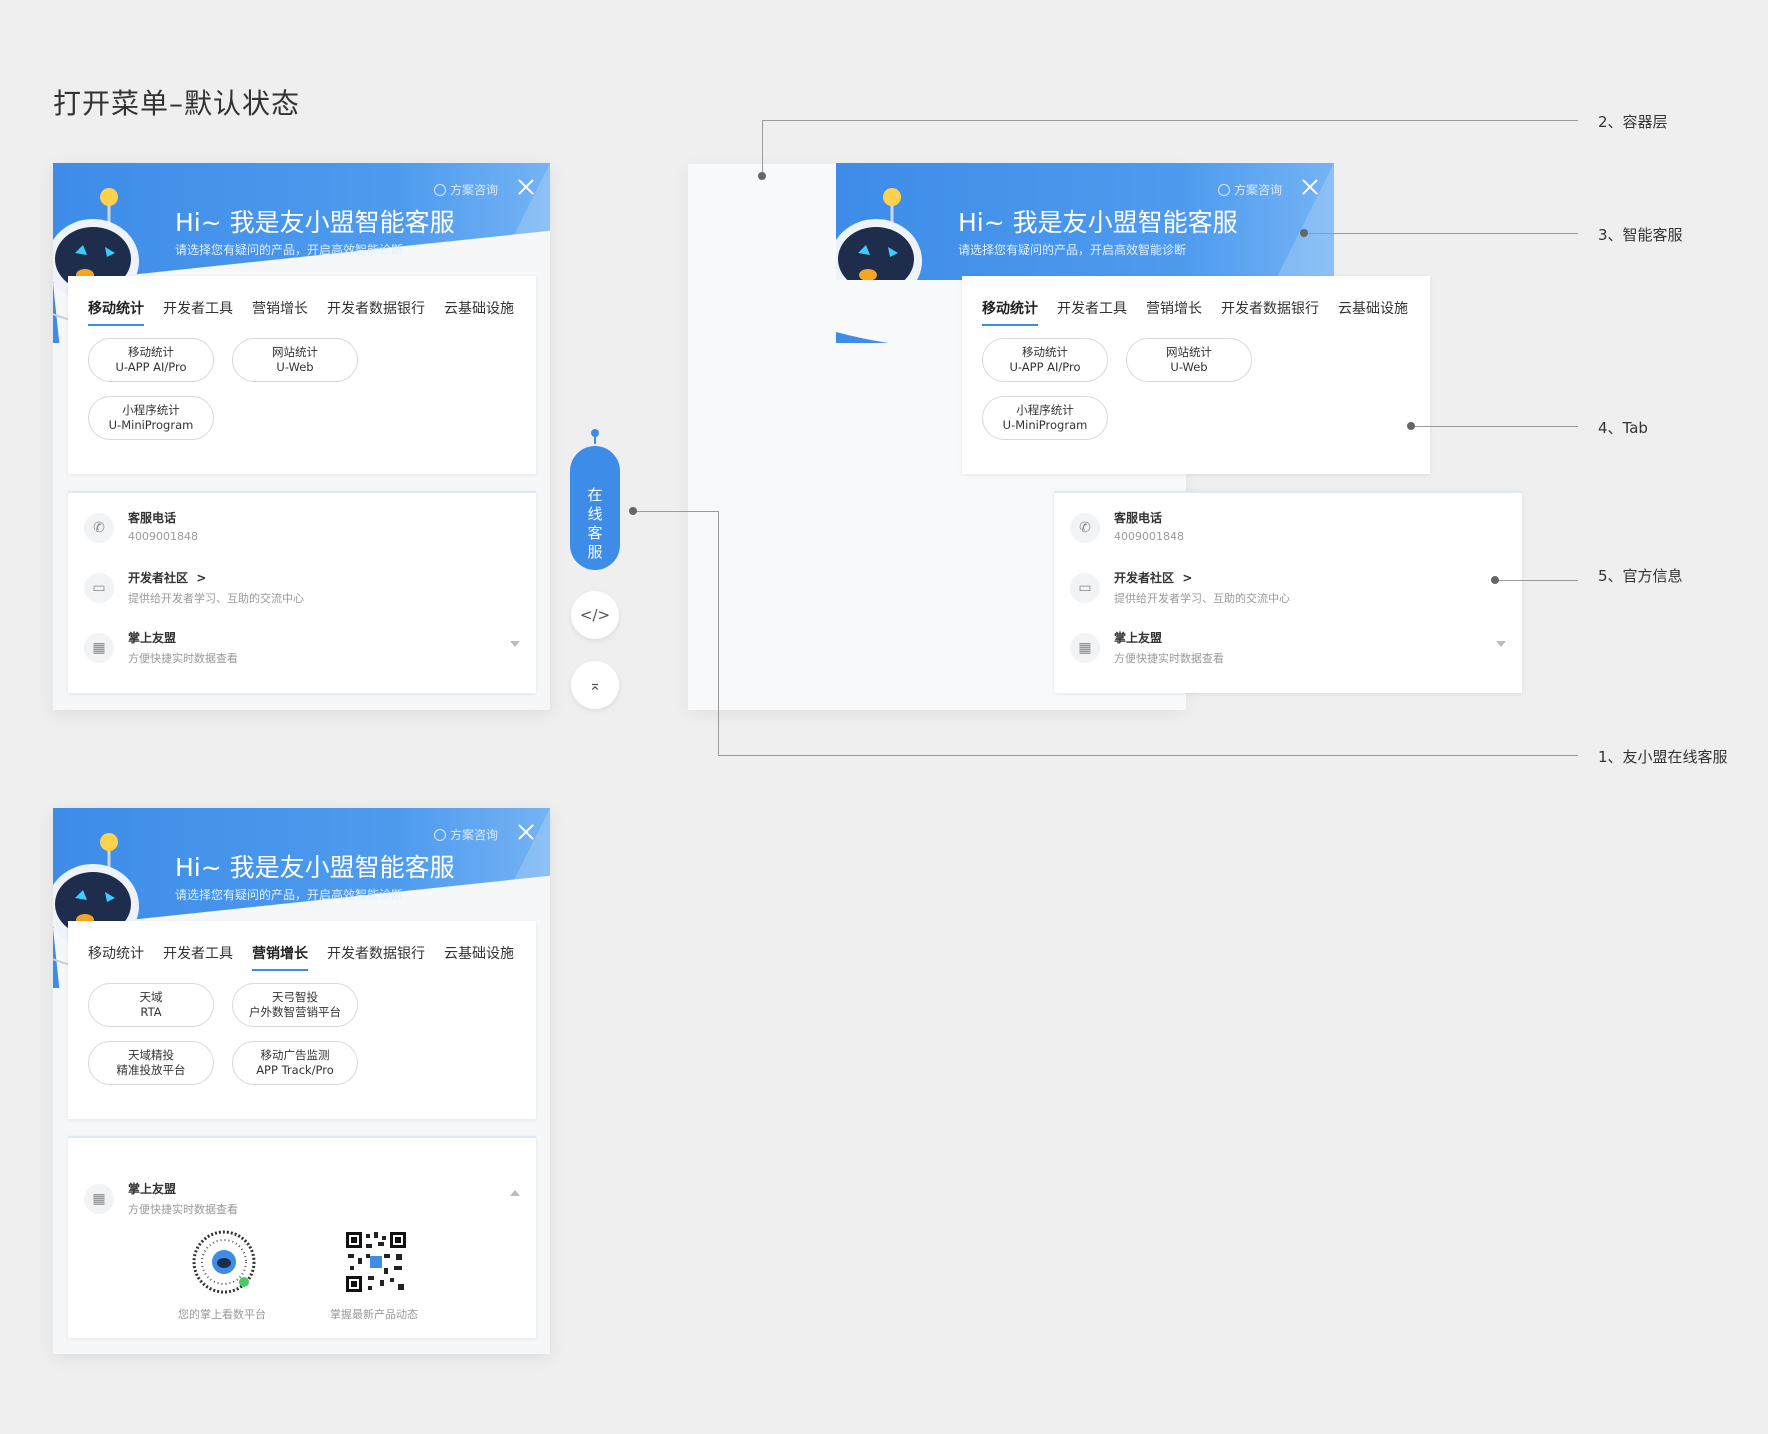 The width and height of the screenshot is (1768, 1434). What do you see at coordinates (222, 1314) in the screenshot?
I see `qr-left-label: 您的掌上看数平台` at bounding box center [222, 1314].